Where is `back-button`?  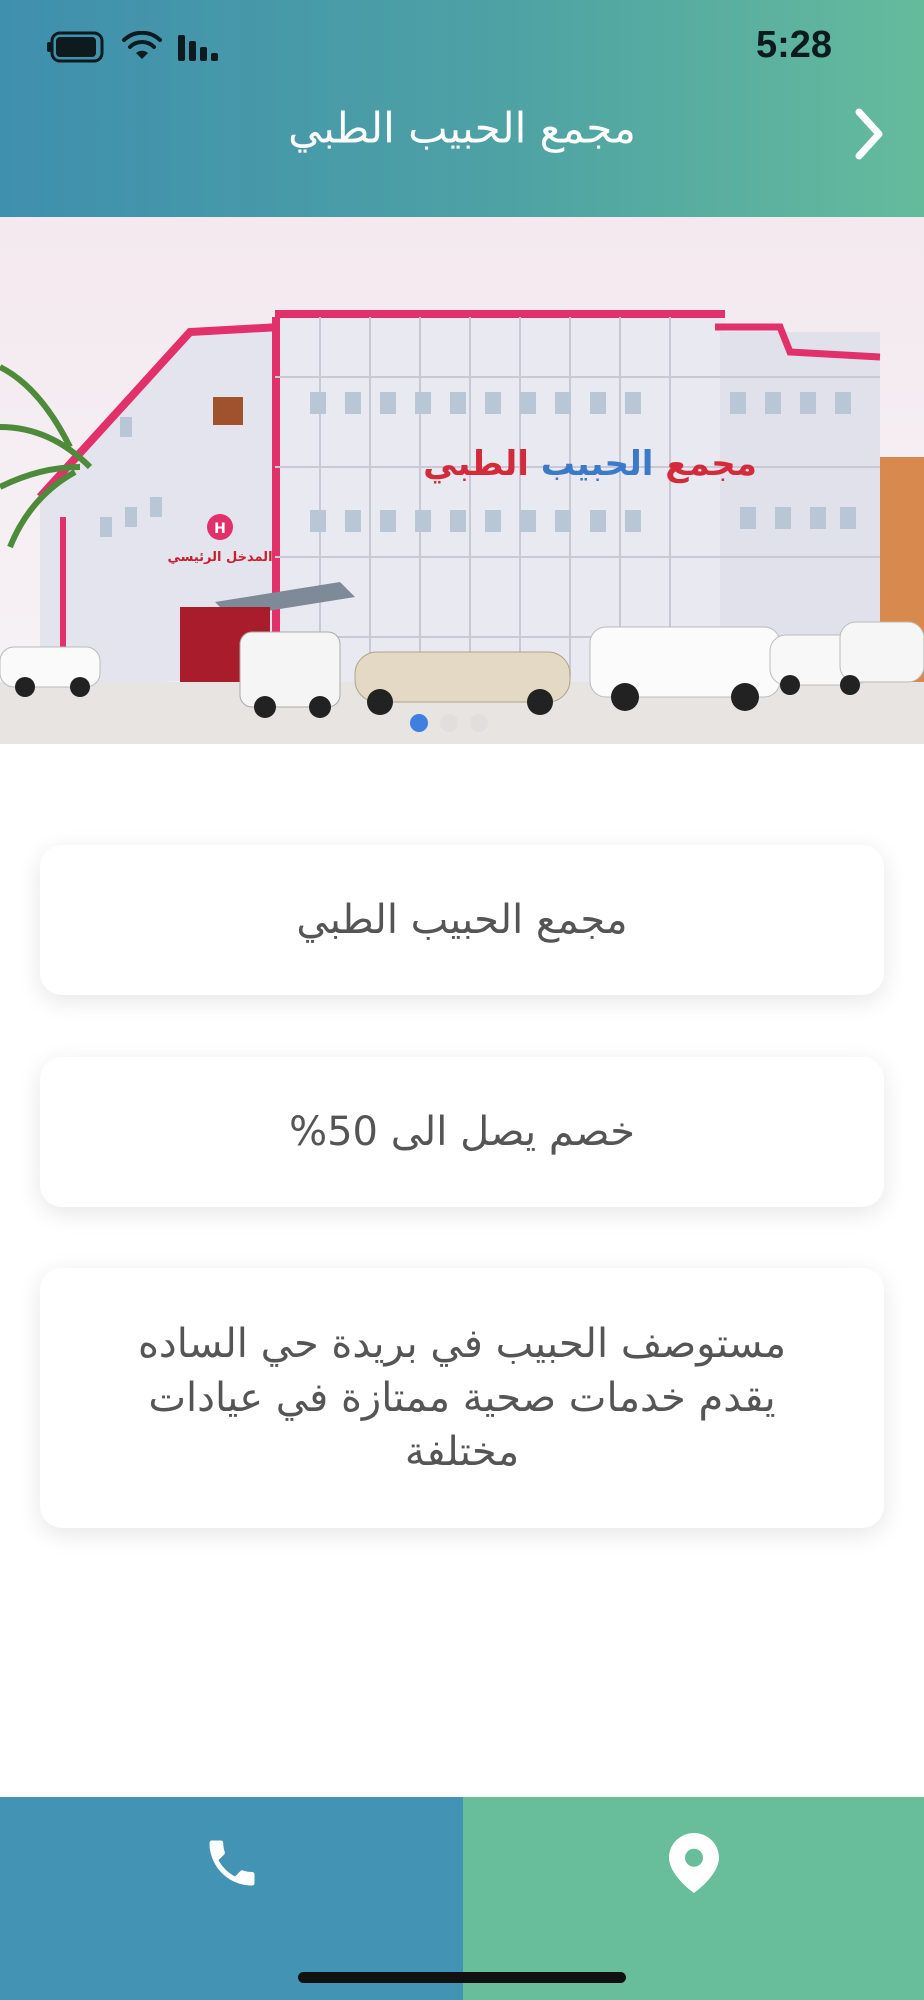 back-button is located at coordinates (869, 134).